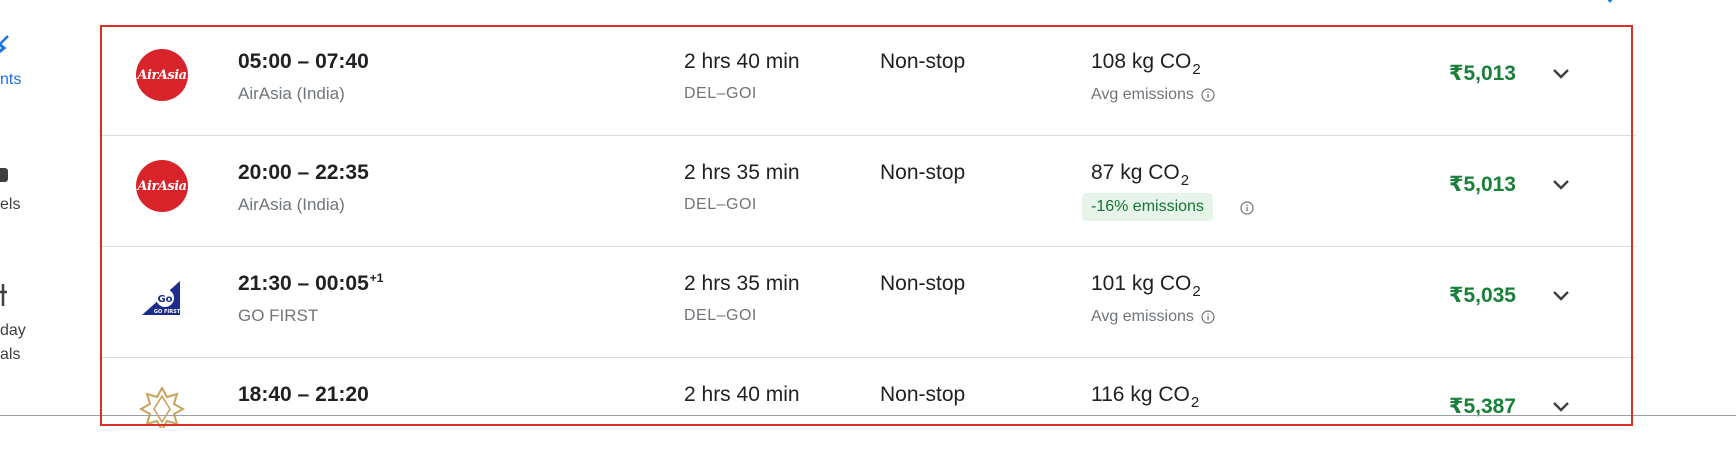 The width and height of the screenshot is (1736, 453). Describe the element at coordinates (342, 394) in the screenshot. I see `arrival-time: 21:20` at that location.